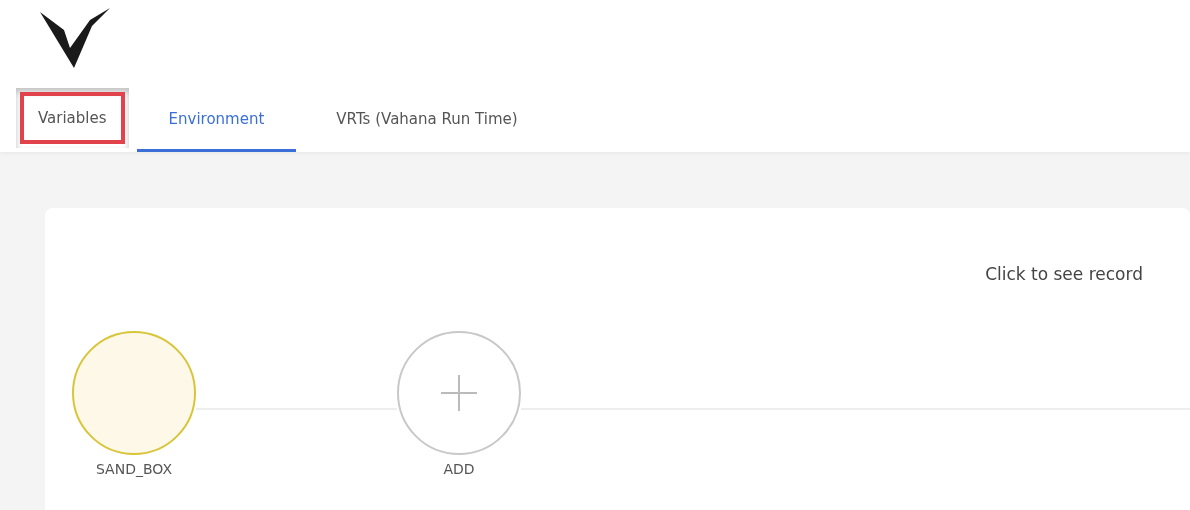 The height and width of the screenshot is (510, 1190). I want to click on tab: VRTs (Vahana Run Time), so click(427, 120).